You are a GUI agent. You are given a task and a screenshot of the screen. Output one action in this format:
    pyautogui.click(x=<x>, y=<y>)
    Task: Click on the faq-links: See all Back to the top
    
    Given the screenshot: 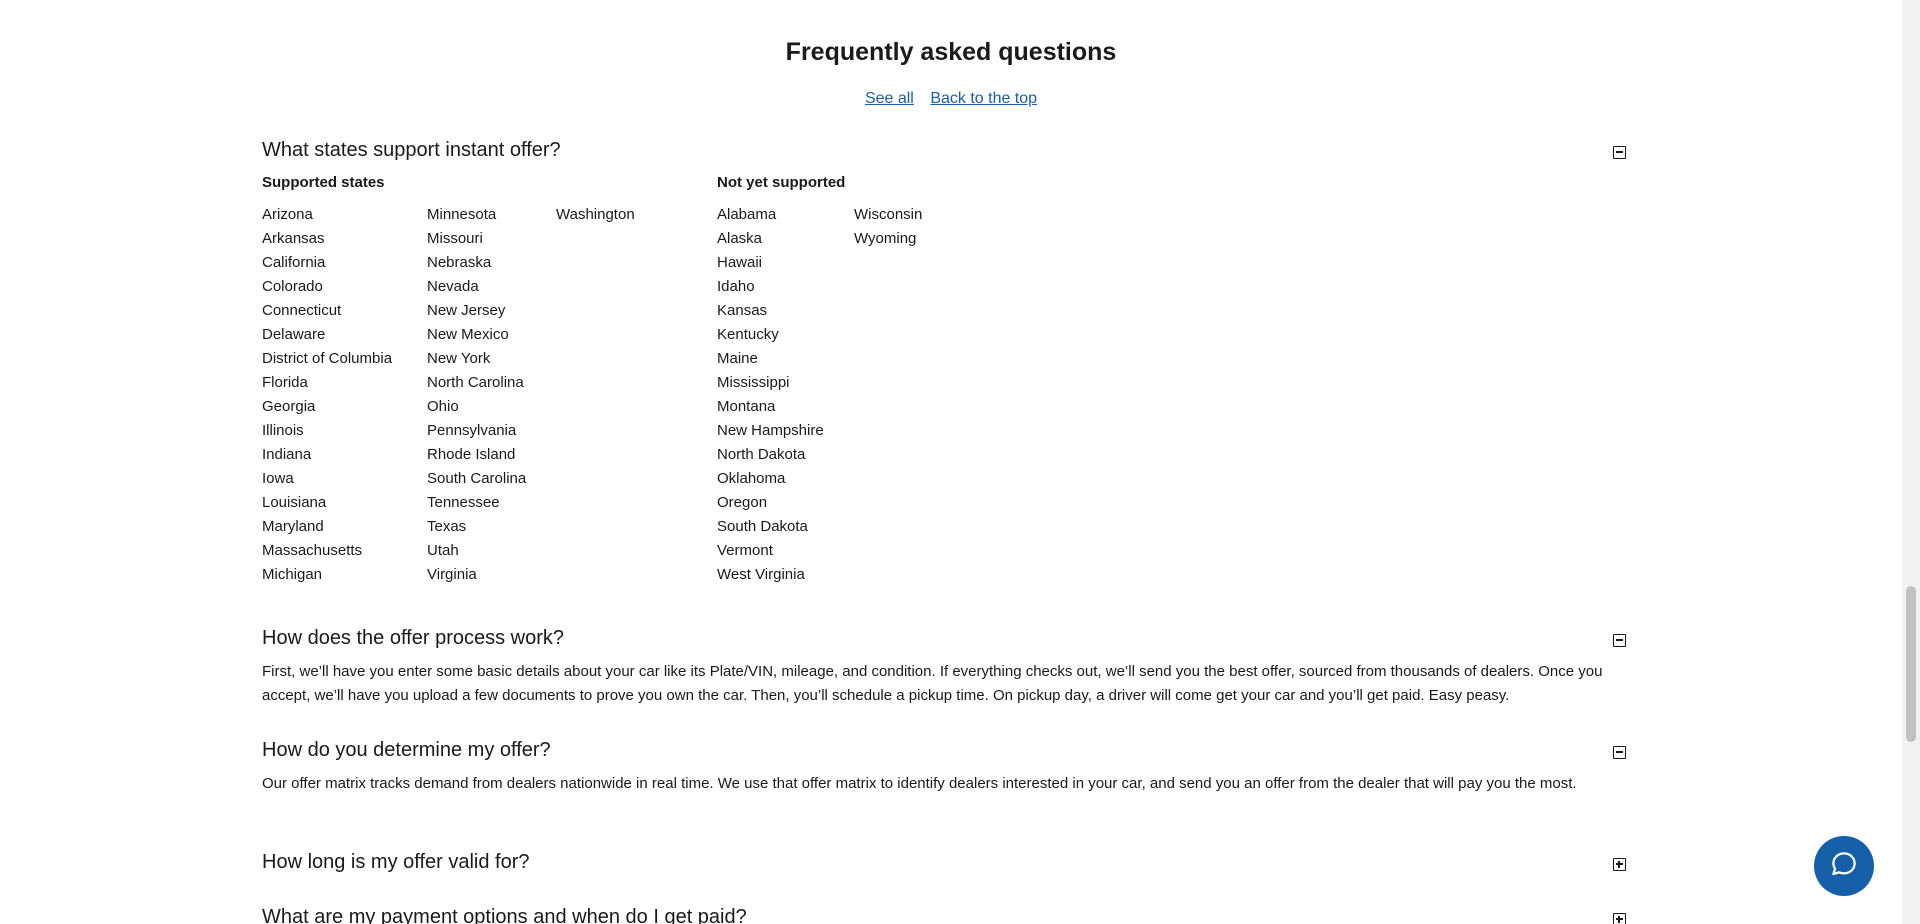 What is the action you would take?
    pyautogui.click(x=951, y=99)
    